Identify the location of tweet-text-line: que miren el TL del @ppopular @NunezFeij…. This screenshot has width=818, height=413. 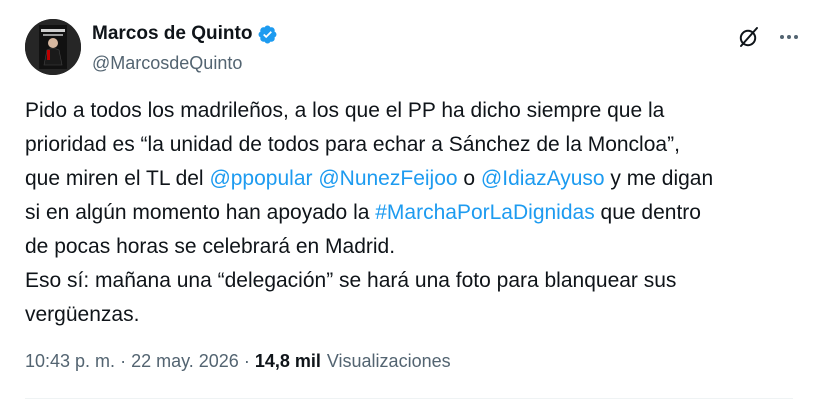
(410, 179).